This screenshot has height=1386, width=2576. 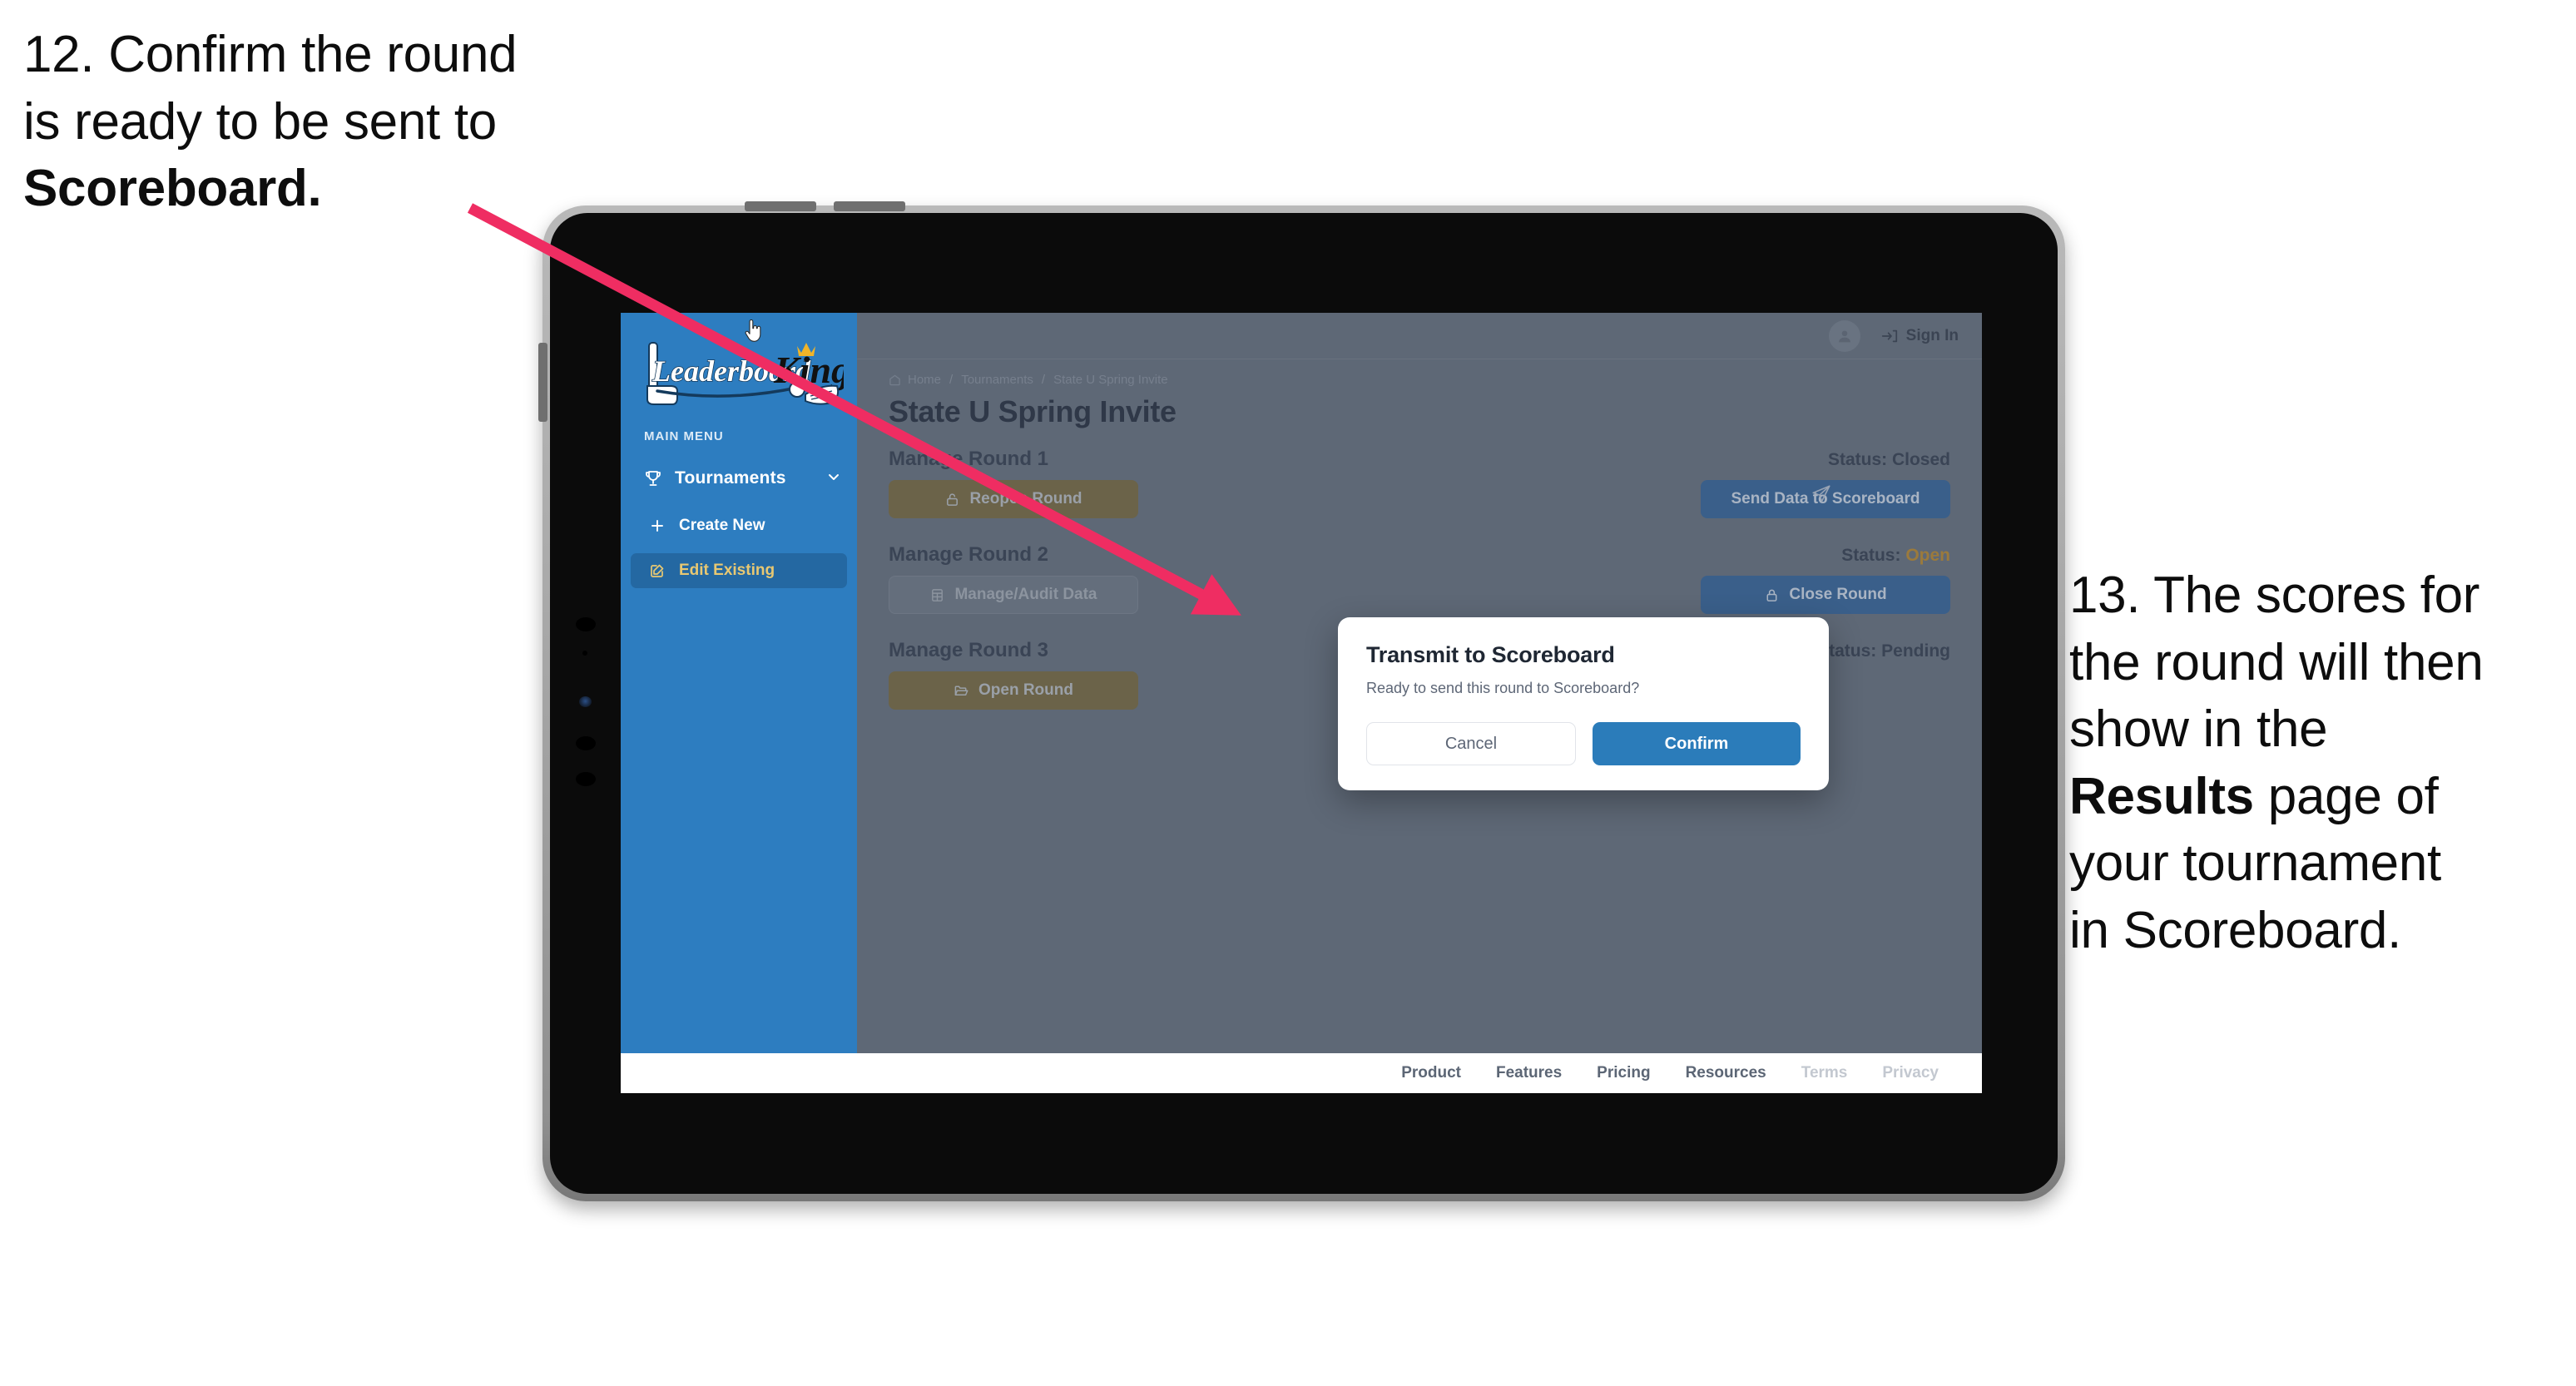 What do you see at coordinates (834, 478) in the screenshot?
I see `chevron-down-icon` at bounding box center [834, 478].